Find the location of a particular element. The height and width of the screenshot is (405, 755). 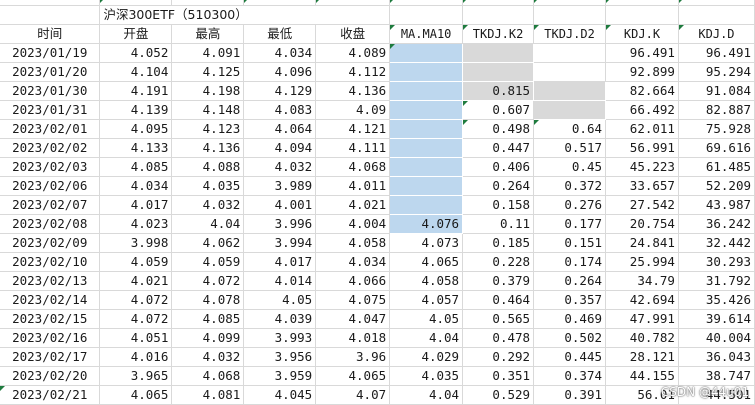

cell-kdj-k: 82.664 is located at coordinates (642, 91).